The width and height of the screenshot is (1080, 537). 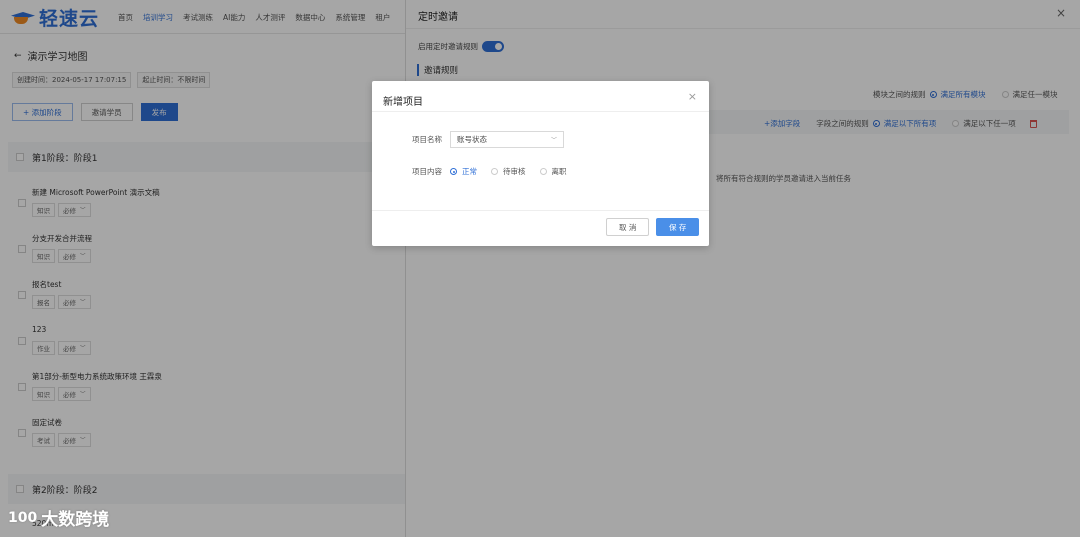 I want to click on cancel-button: 取 消, so click(x=628, y=227).